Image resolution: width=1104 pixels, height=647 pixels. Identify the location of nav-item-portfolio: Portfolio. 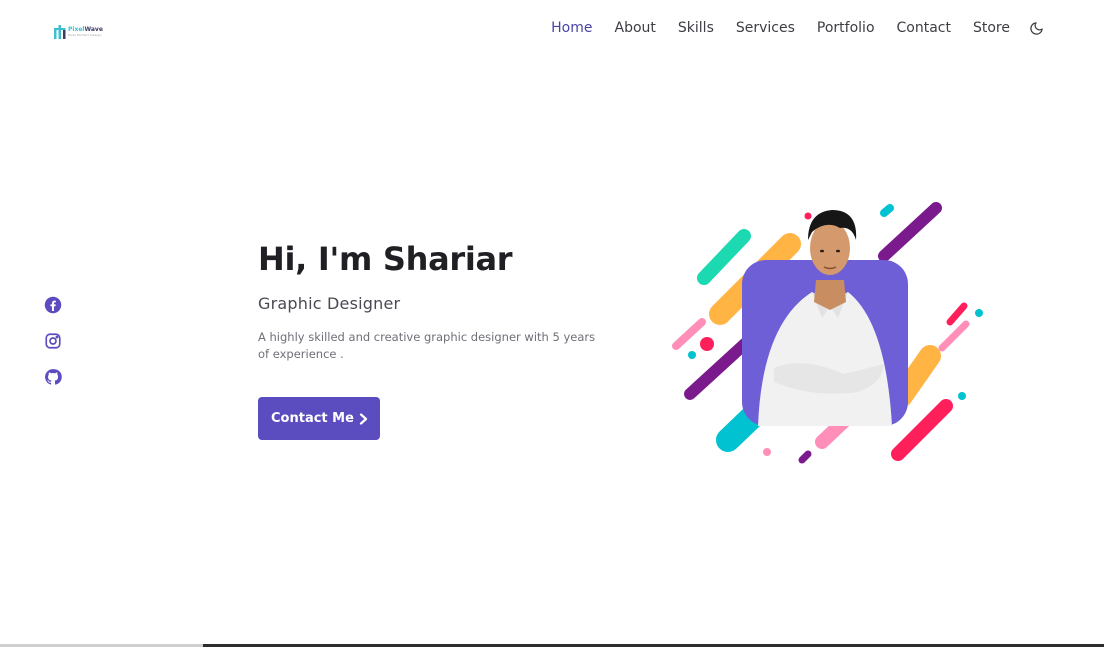
(846, 28).